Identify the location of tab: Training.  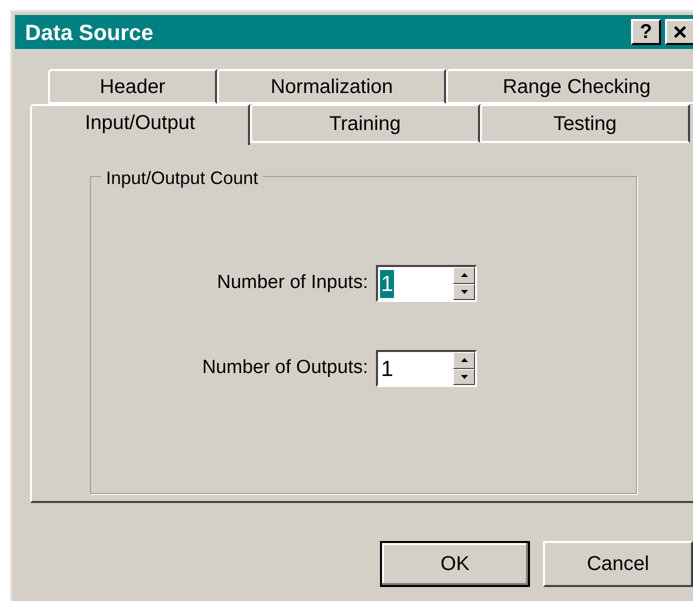
(365, 123).